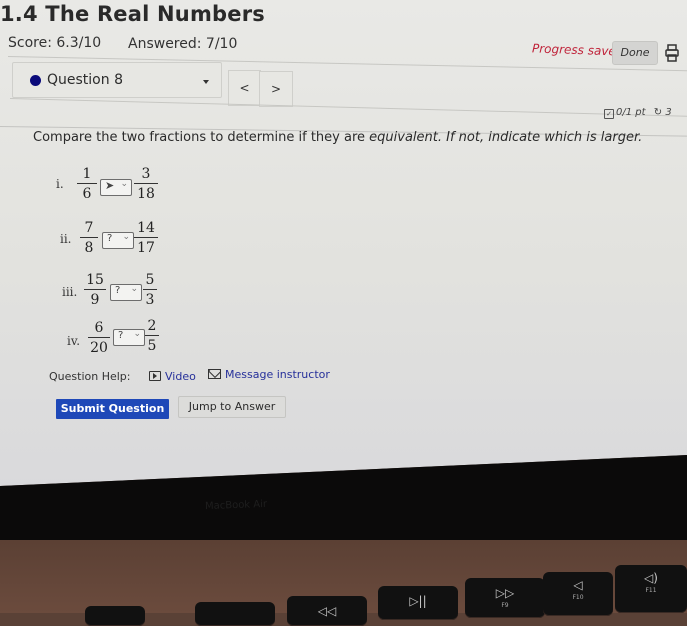  I want to click on fast-forward-icon: ▷▷, so click(505, 593).